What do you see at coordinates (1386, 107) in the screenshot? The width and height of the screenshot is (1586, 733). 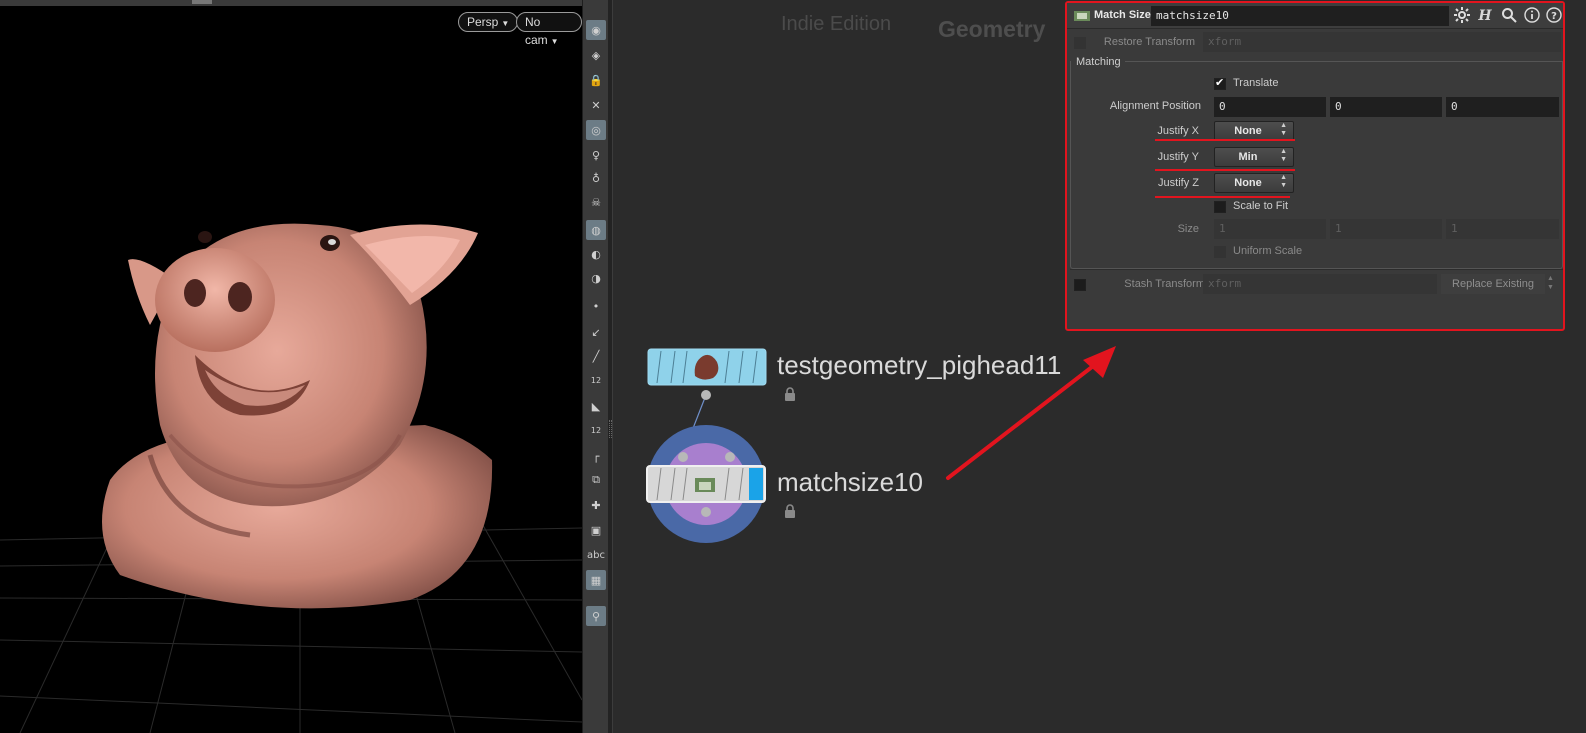 I see `alignment-position-y-field: 0` at bounding box center [1386, 107].